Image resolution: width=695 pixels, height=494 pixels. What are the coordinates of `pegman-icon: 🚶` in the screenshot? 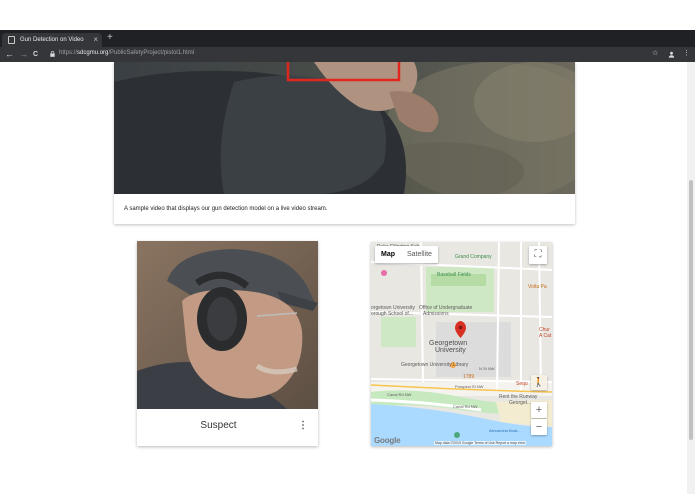 It's located at (539, 382).